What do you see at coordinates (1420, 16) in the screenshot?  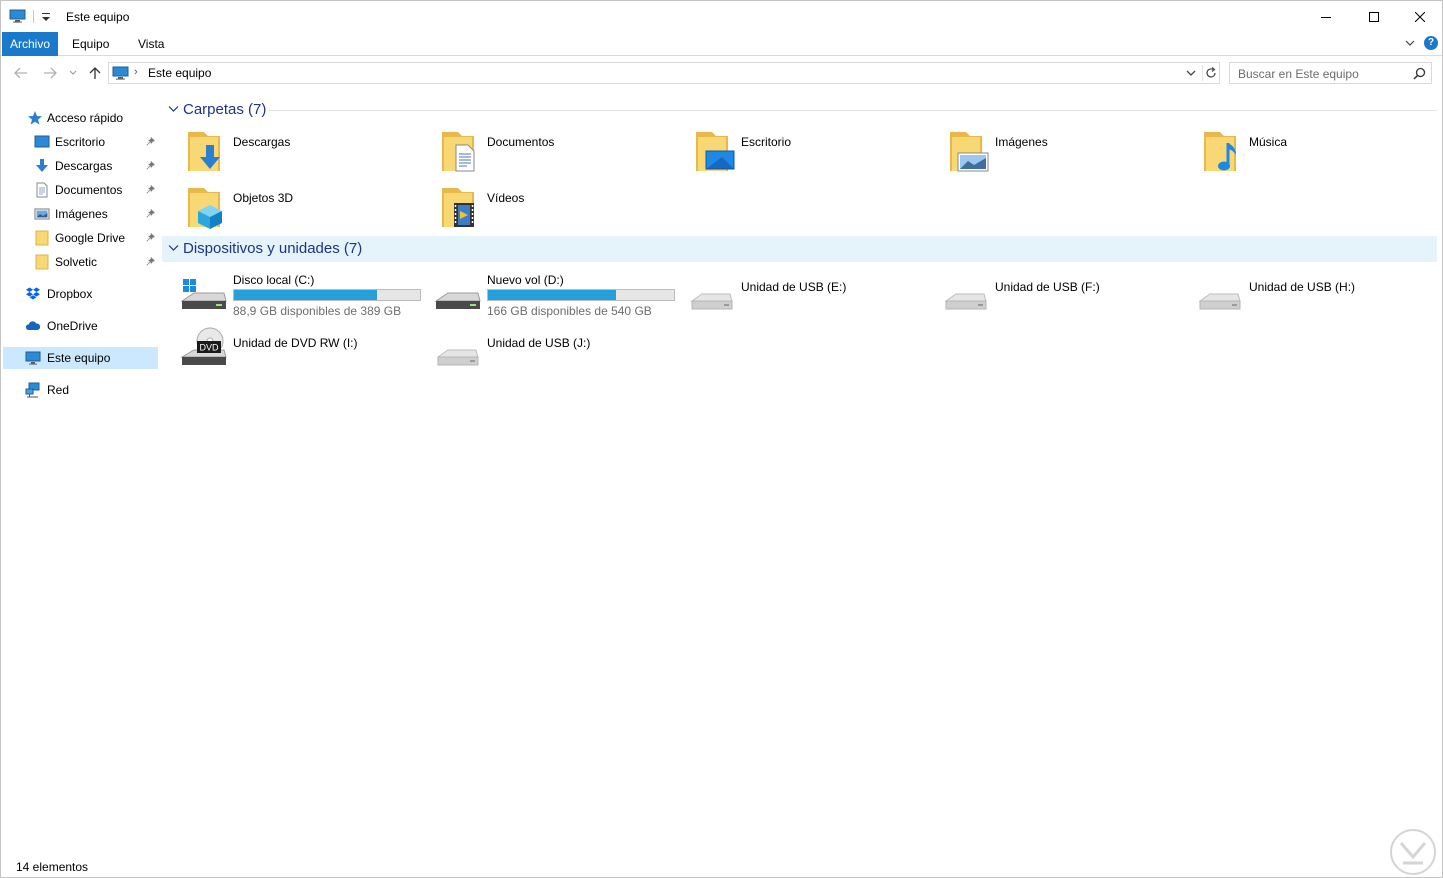 I see `close-button` at bounding box center [1420, 16].